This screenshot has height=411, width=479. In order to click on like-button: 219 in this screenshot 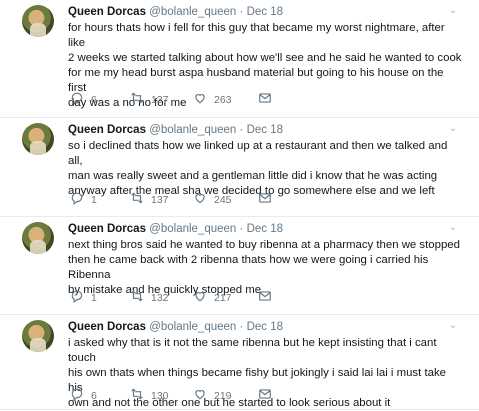, I will do `click(212, 396)`.